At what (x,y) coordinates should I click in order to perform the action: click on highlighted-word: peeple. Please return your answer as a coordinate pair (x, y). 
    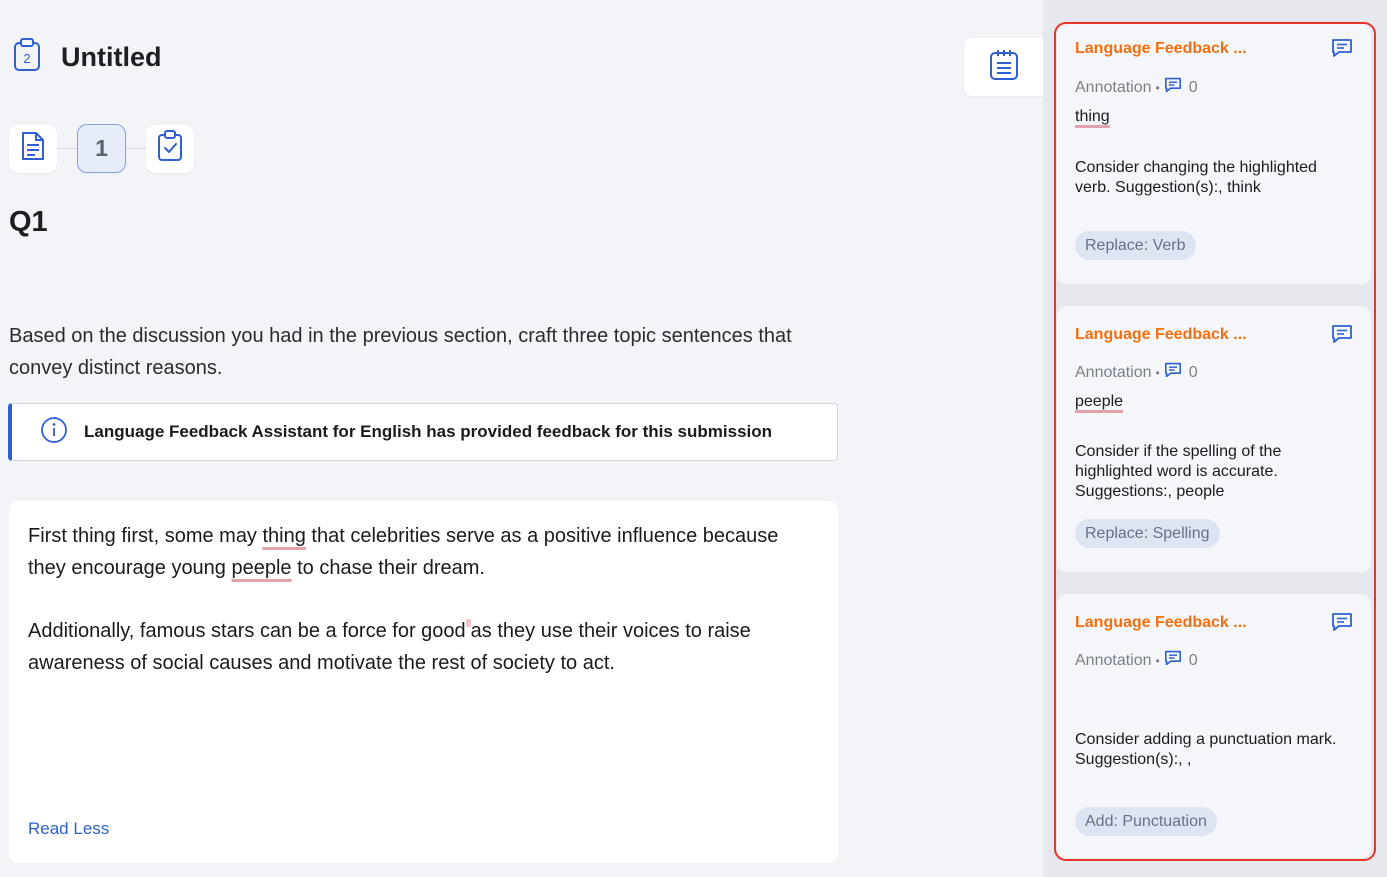
    Looking at the image, I should click on (262, 568).